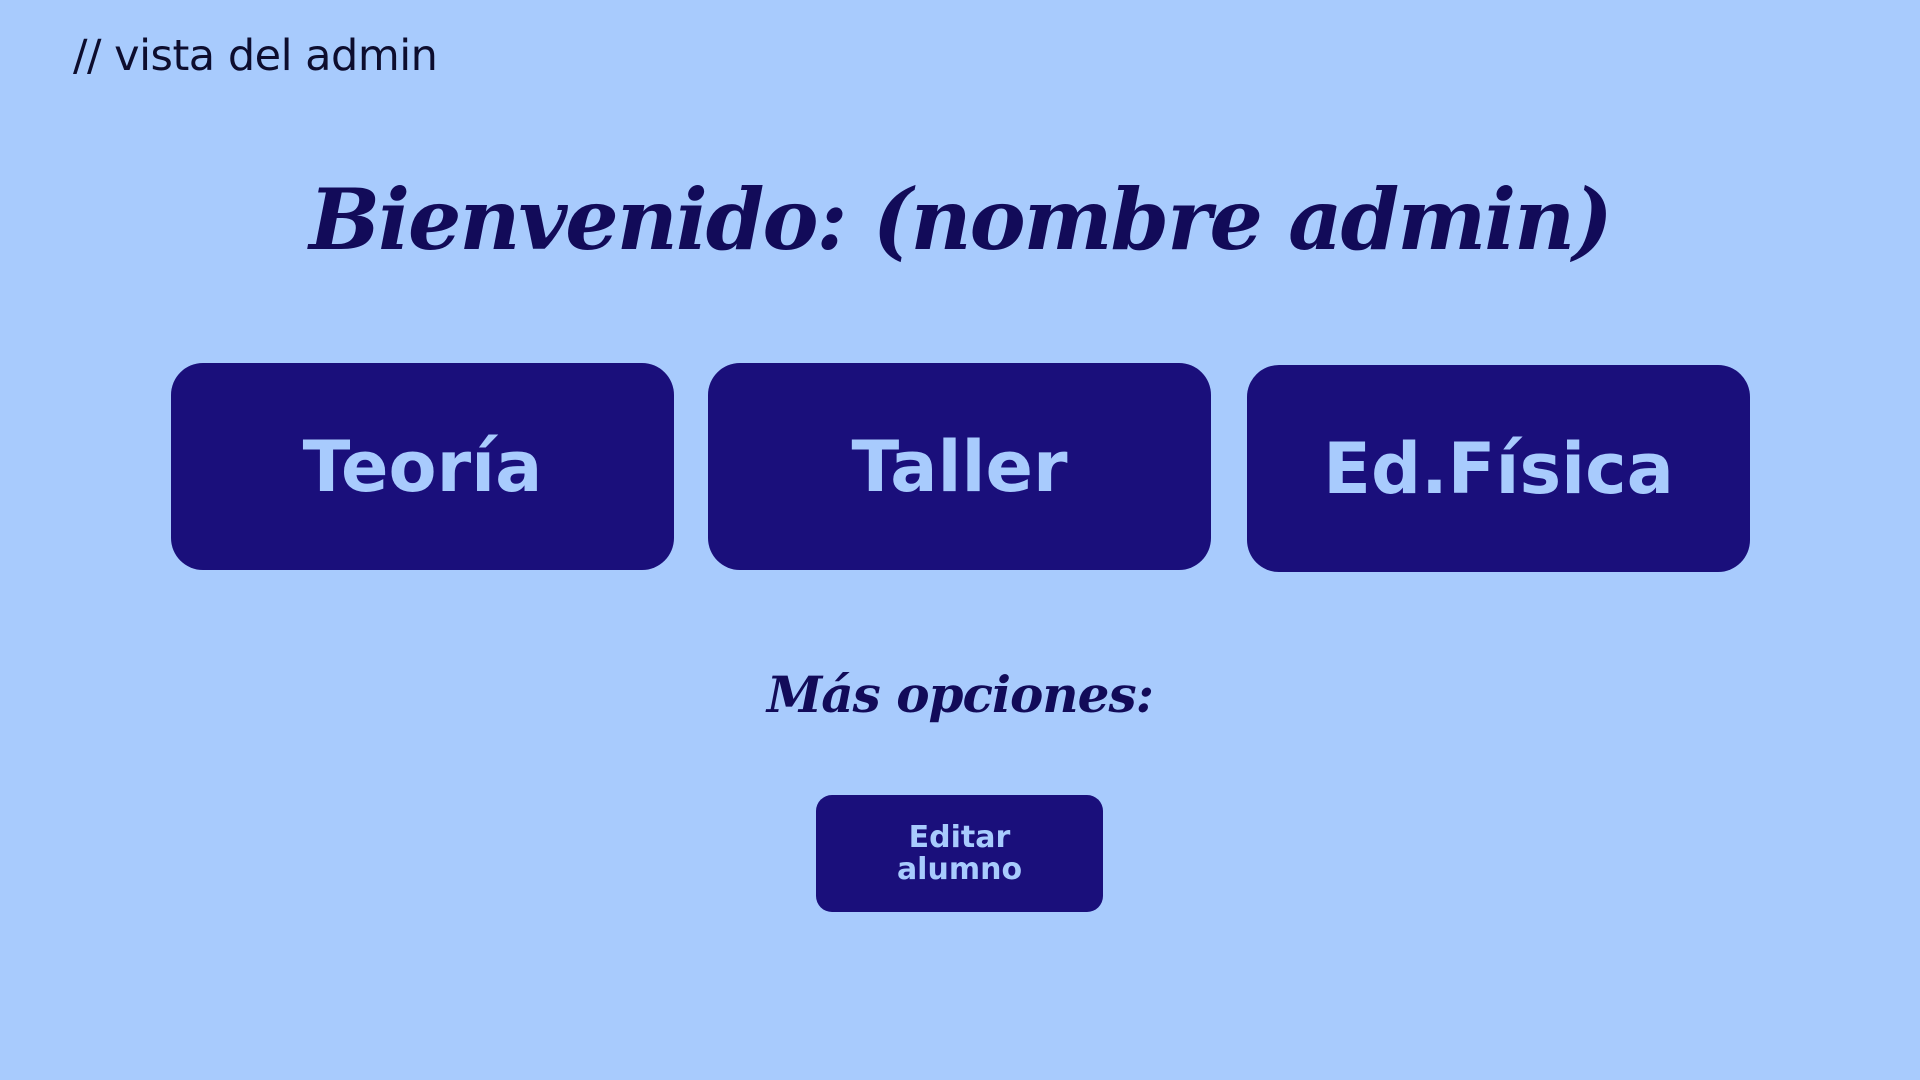 This screenshot has height=1080, width=1920. What do you see at coordinates (960, 694) in the screenshot?
I see `more-options-heading: Más opciones:` at bounding box center [960, 694].